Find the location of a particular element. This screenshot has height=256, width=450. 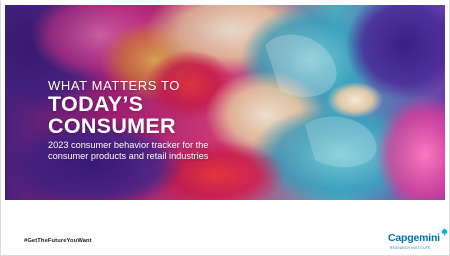

spade-icon is located at coordinates (444, 232).